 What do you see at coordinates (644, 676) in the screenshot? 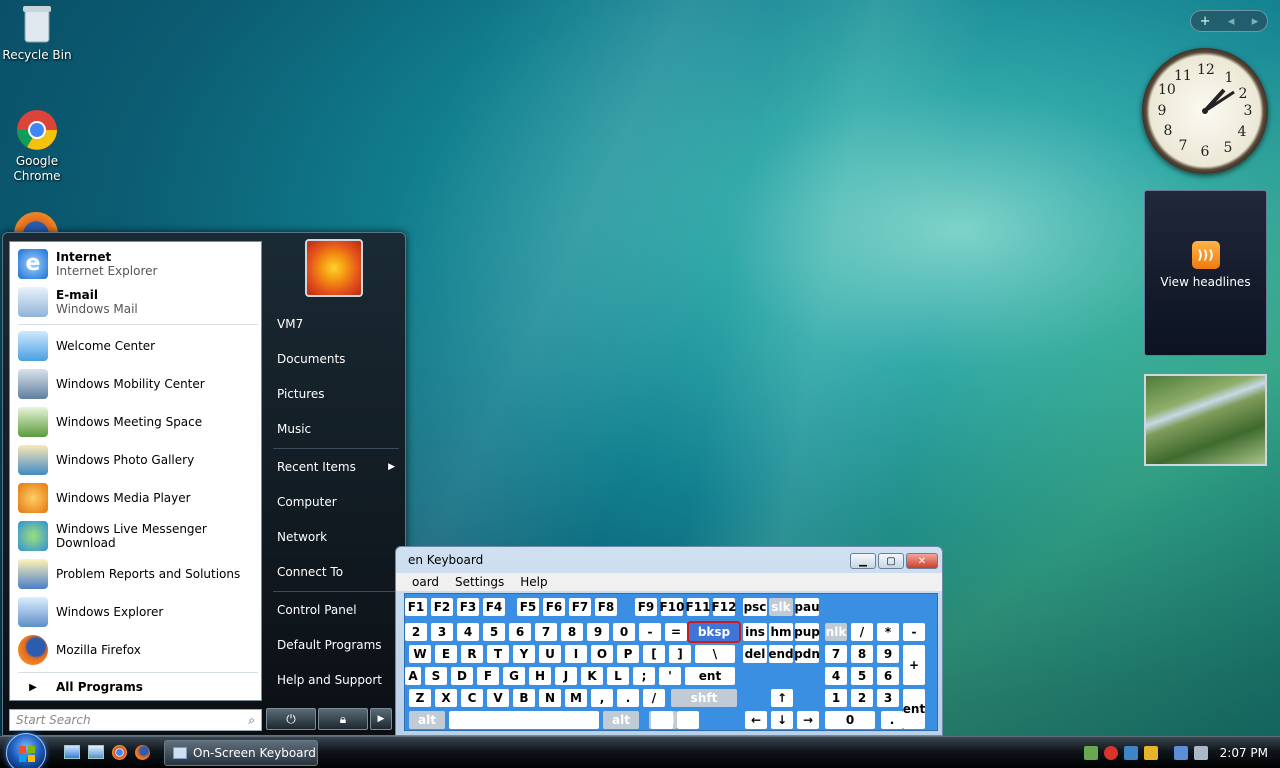
I see `key-x: ;` at bounding box center [644, 676].